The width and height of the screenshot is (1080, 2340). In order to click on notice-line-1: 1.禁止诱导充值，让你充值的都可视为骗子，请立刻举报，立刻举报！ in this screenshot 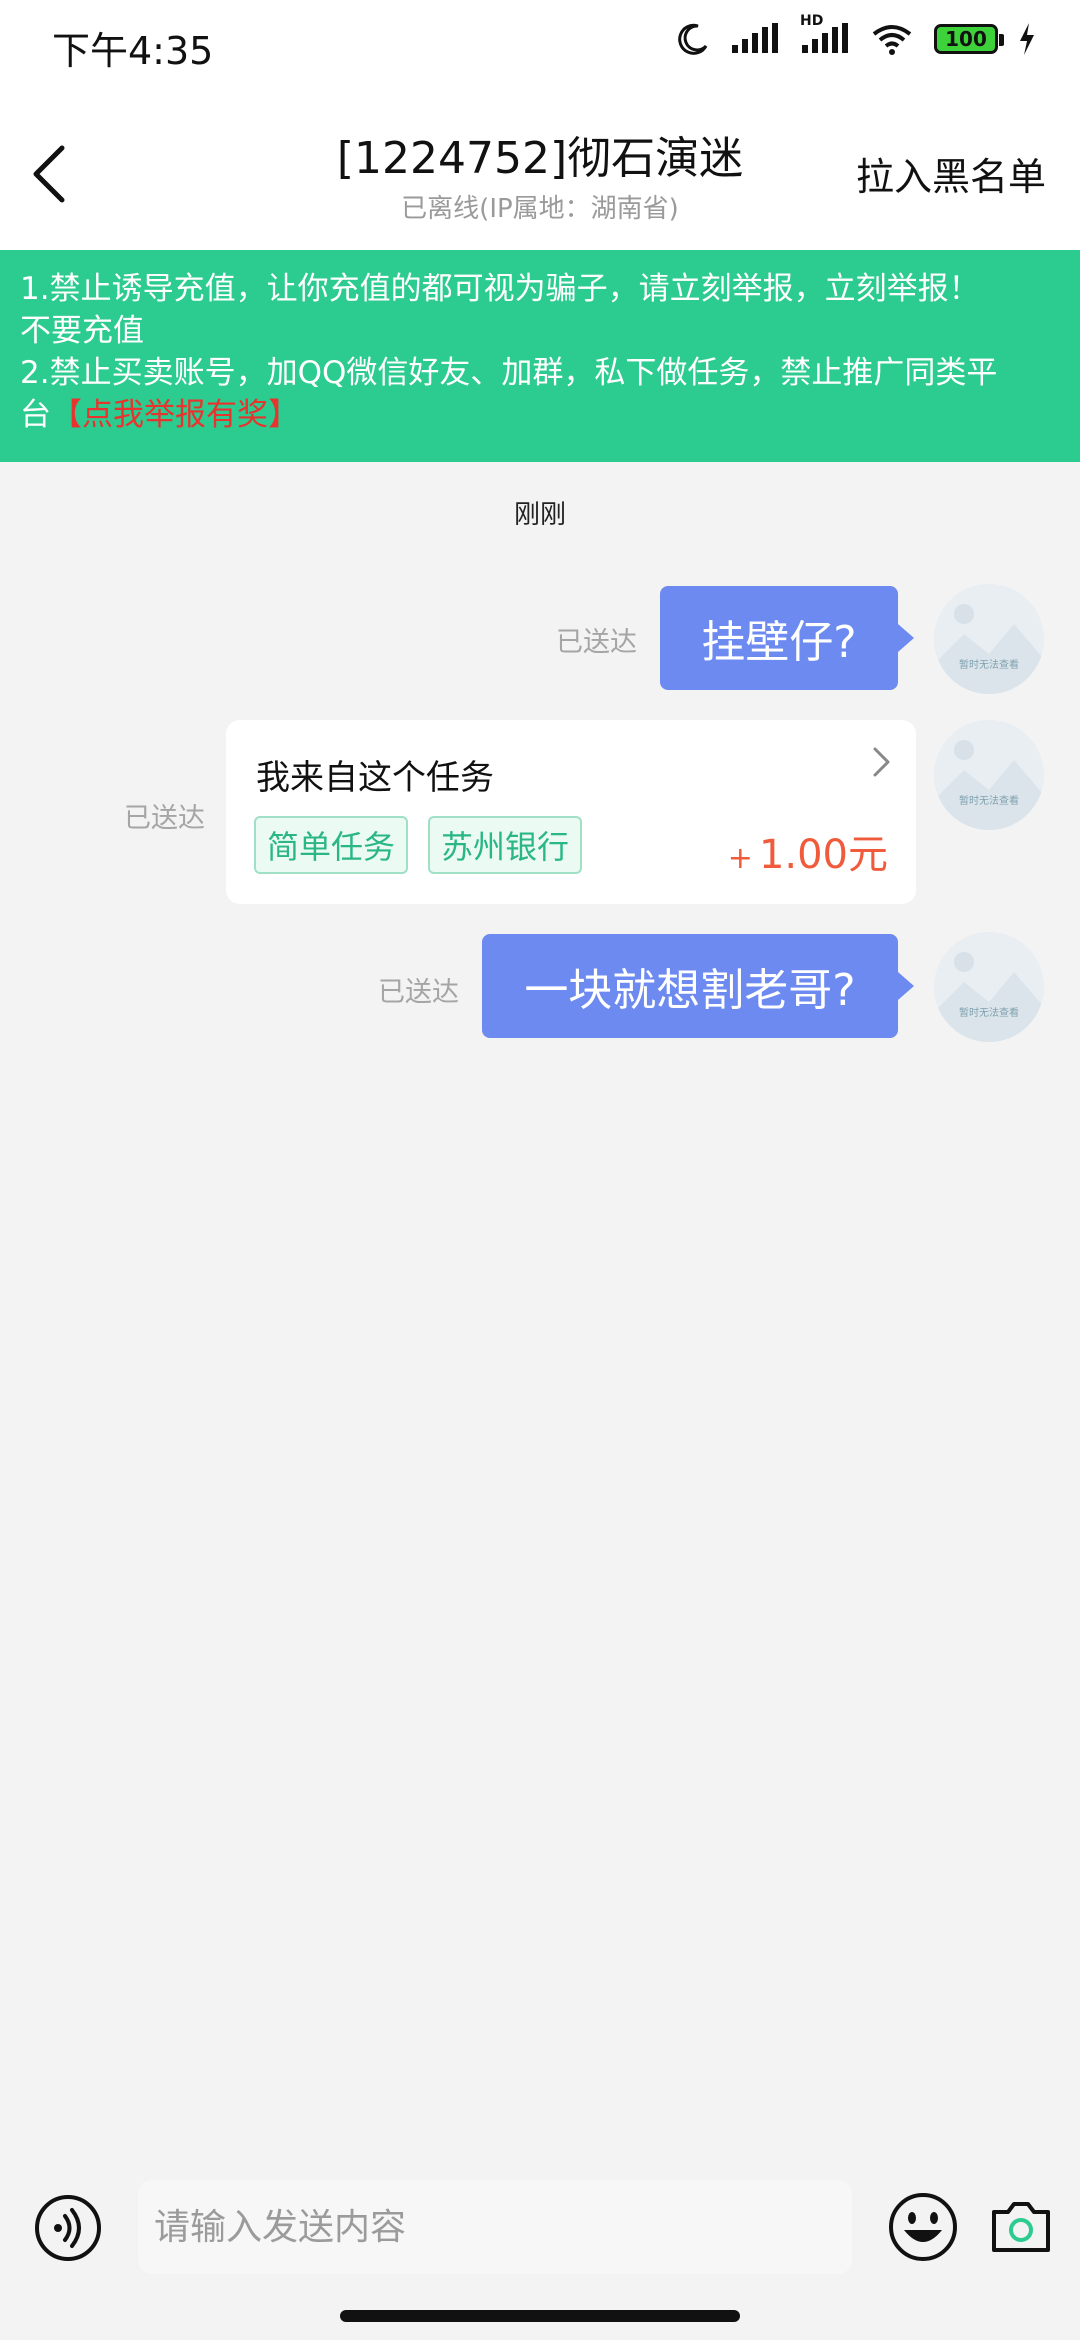, I will do `click(500, 289)`.